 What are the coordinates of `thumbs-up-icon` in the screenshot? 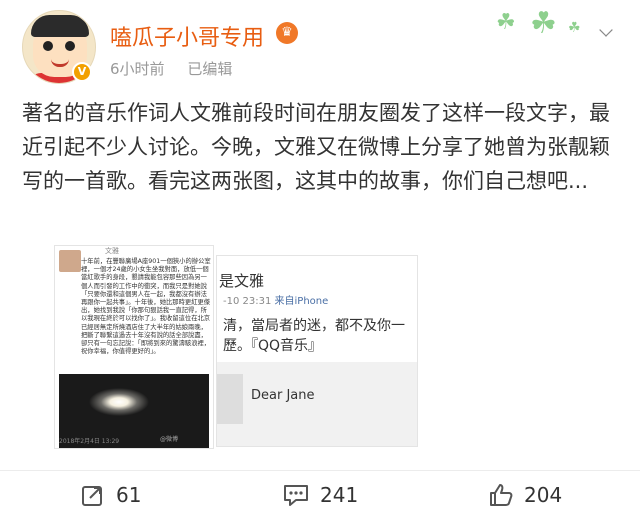 It's located at (501, 495).